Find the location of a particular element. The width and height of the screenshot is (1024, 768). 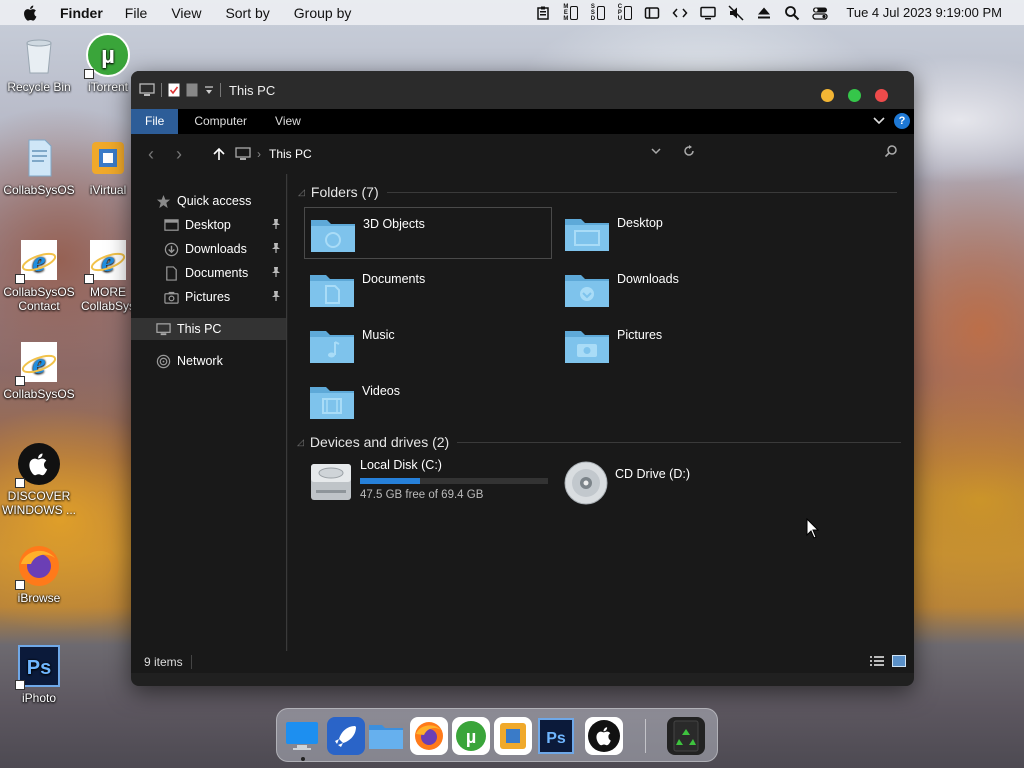

close-button is located at coordinates (881, 95).